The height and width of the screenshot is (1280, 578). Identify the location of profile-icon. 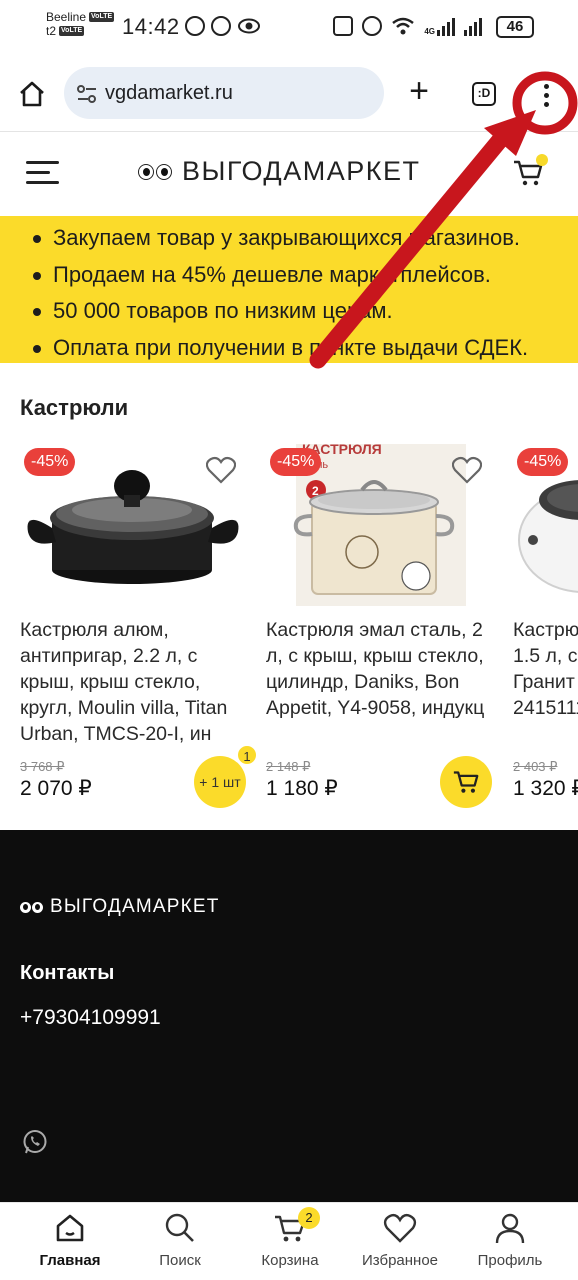
(510, 1228).